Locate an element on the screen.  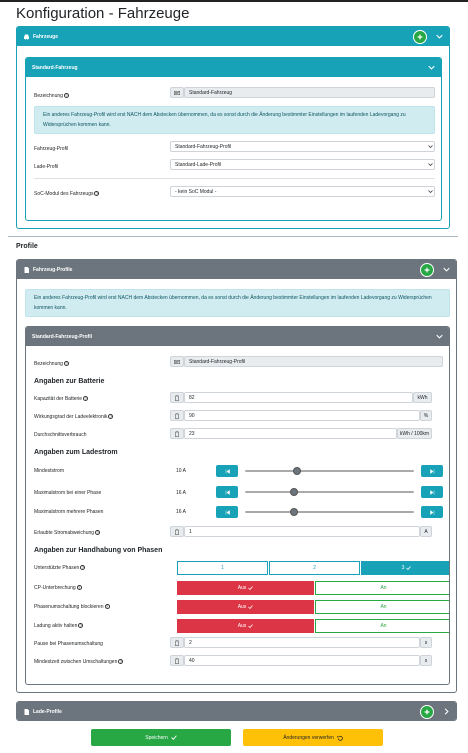
add-charge-profile-button is located at coordinates (427, 711).